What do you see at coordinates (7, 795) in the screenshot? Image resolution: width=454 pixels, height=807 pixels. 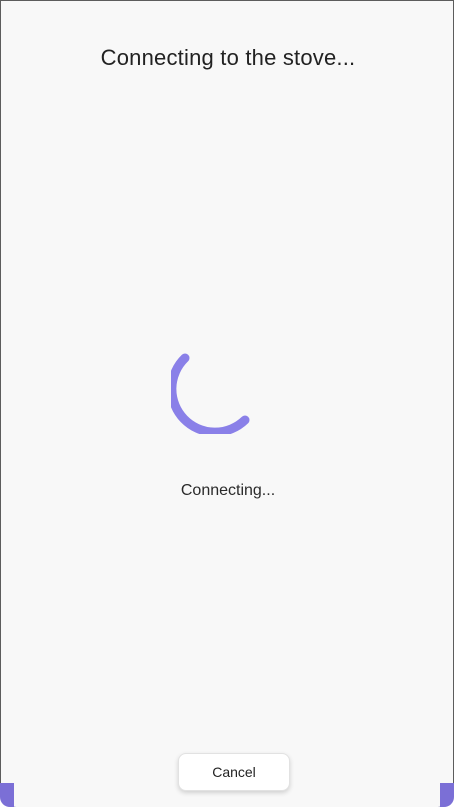 I see `frame-corner-left` at bounding box center [7, 795].